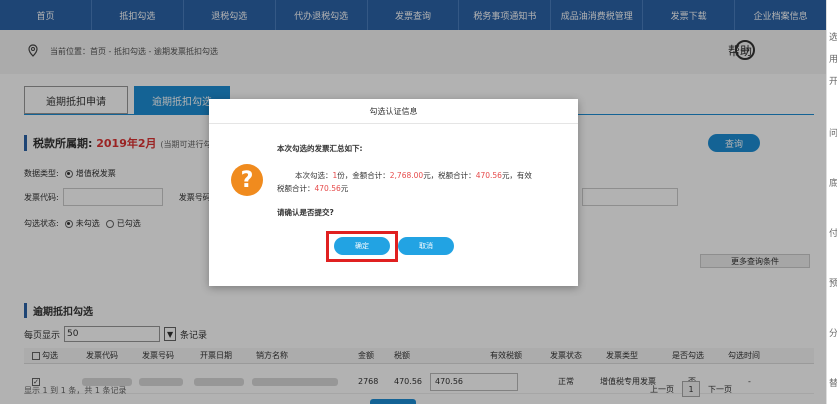 The height and width of the screenshot is (404, 837). Describe the element at coordinates (320, 148) in the screenshot. I see `dialog-summary-title: 本次勾选的发票汇总如下:` at that location.